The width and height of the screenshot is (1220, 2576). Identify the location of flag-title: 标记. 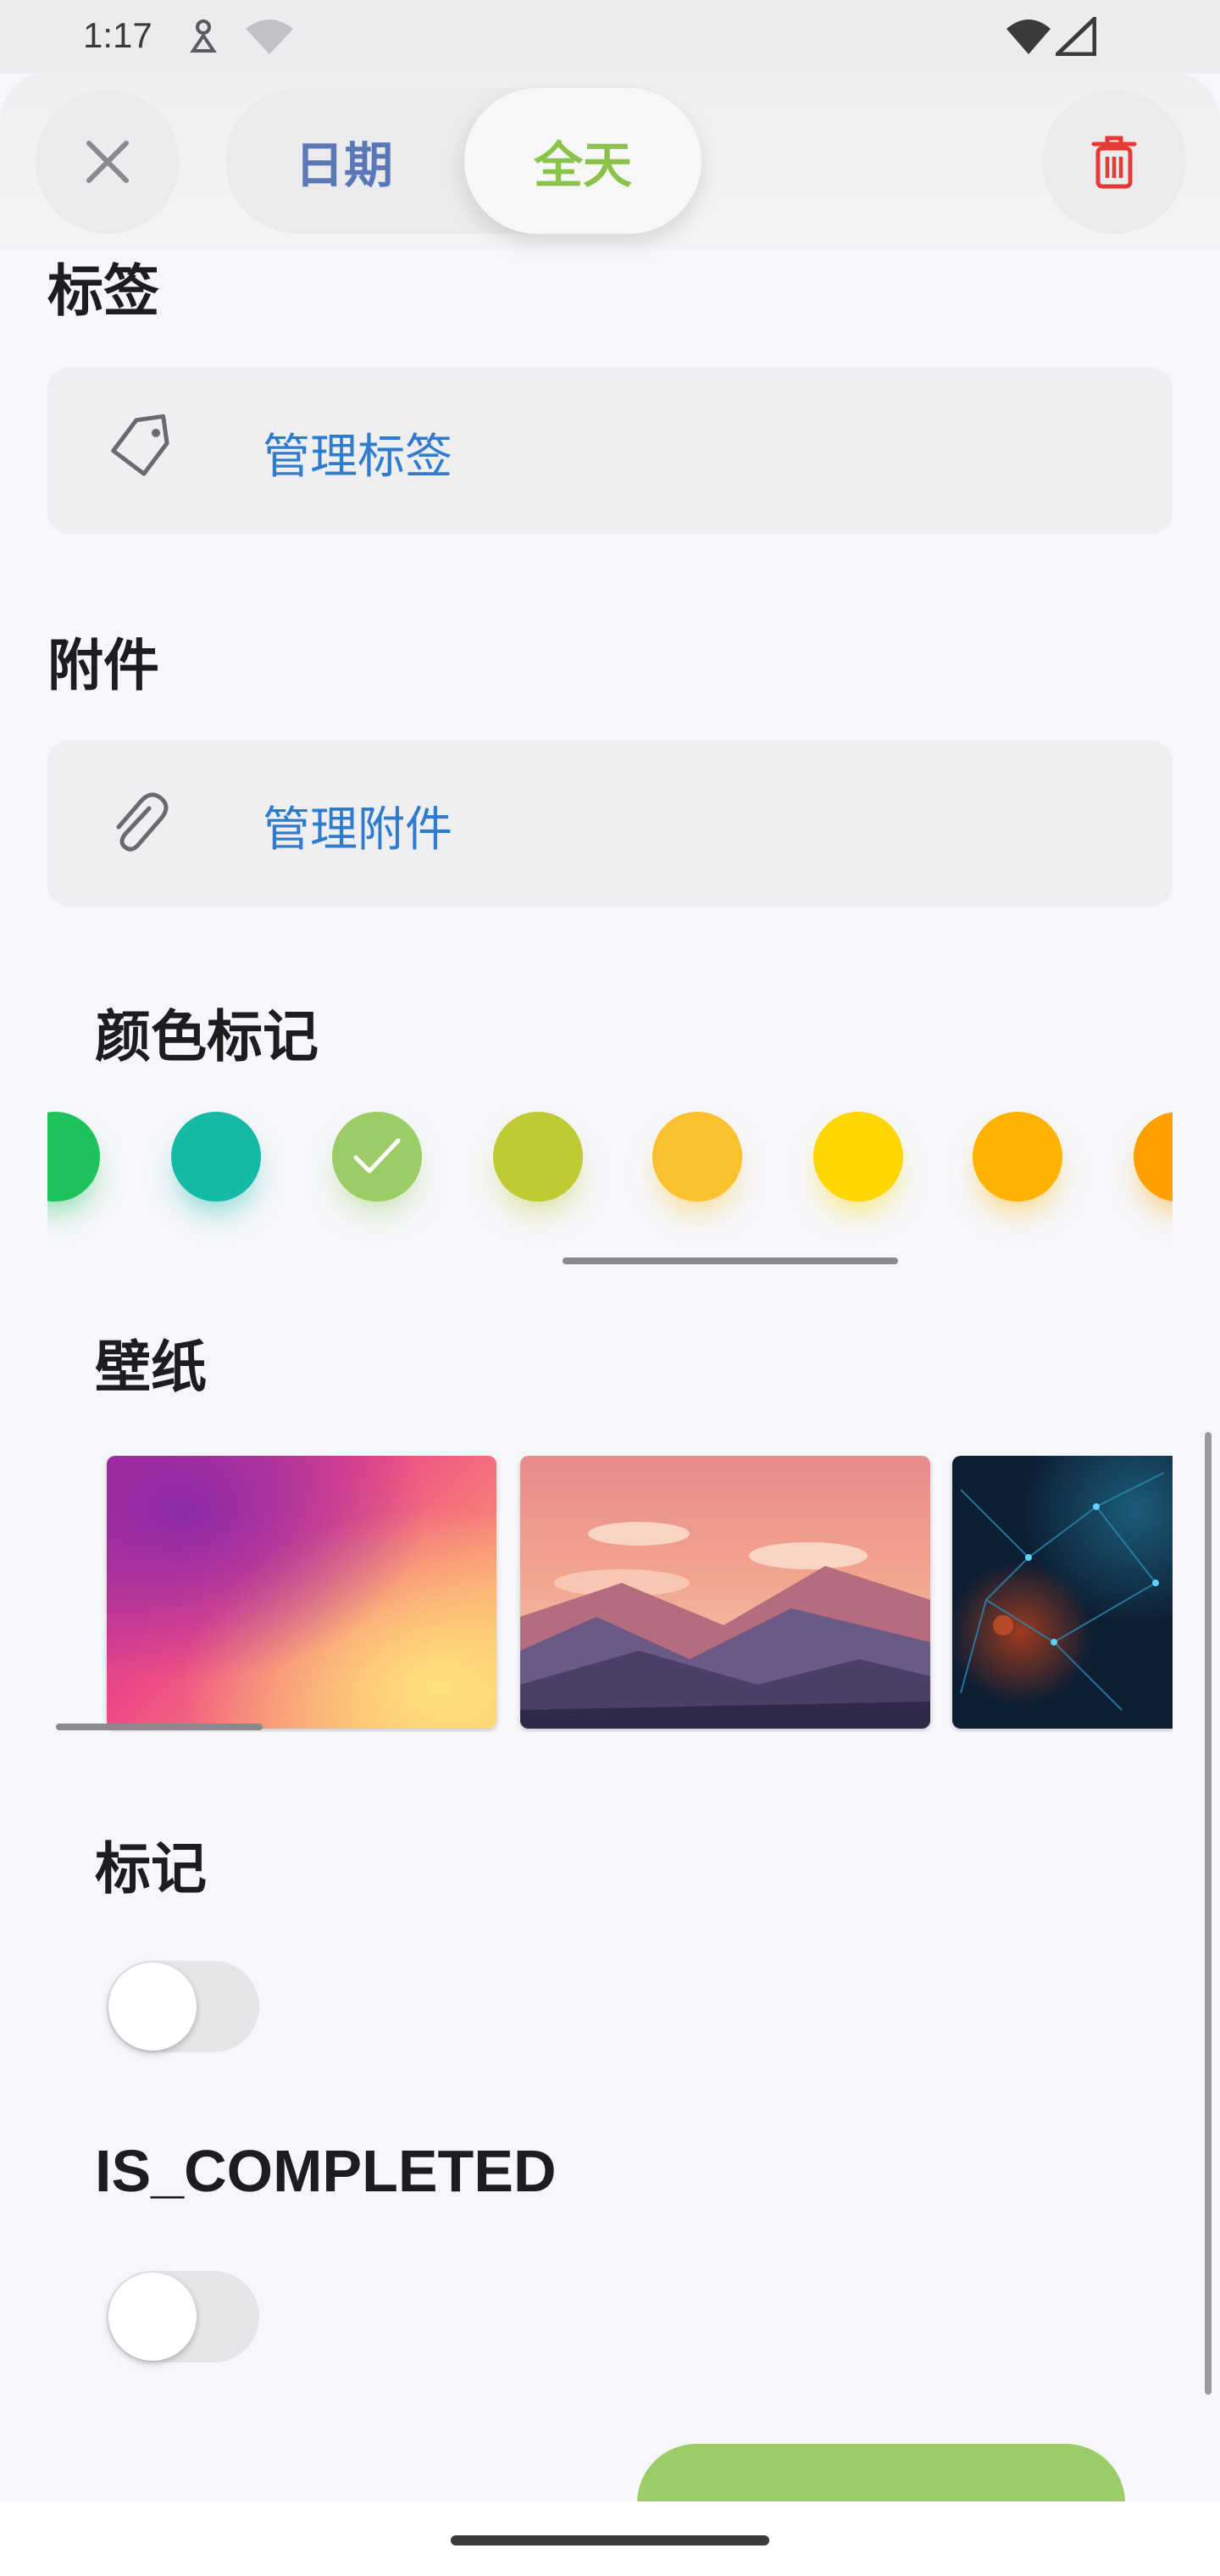
(151, 1868).